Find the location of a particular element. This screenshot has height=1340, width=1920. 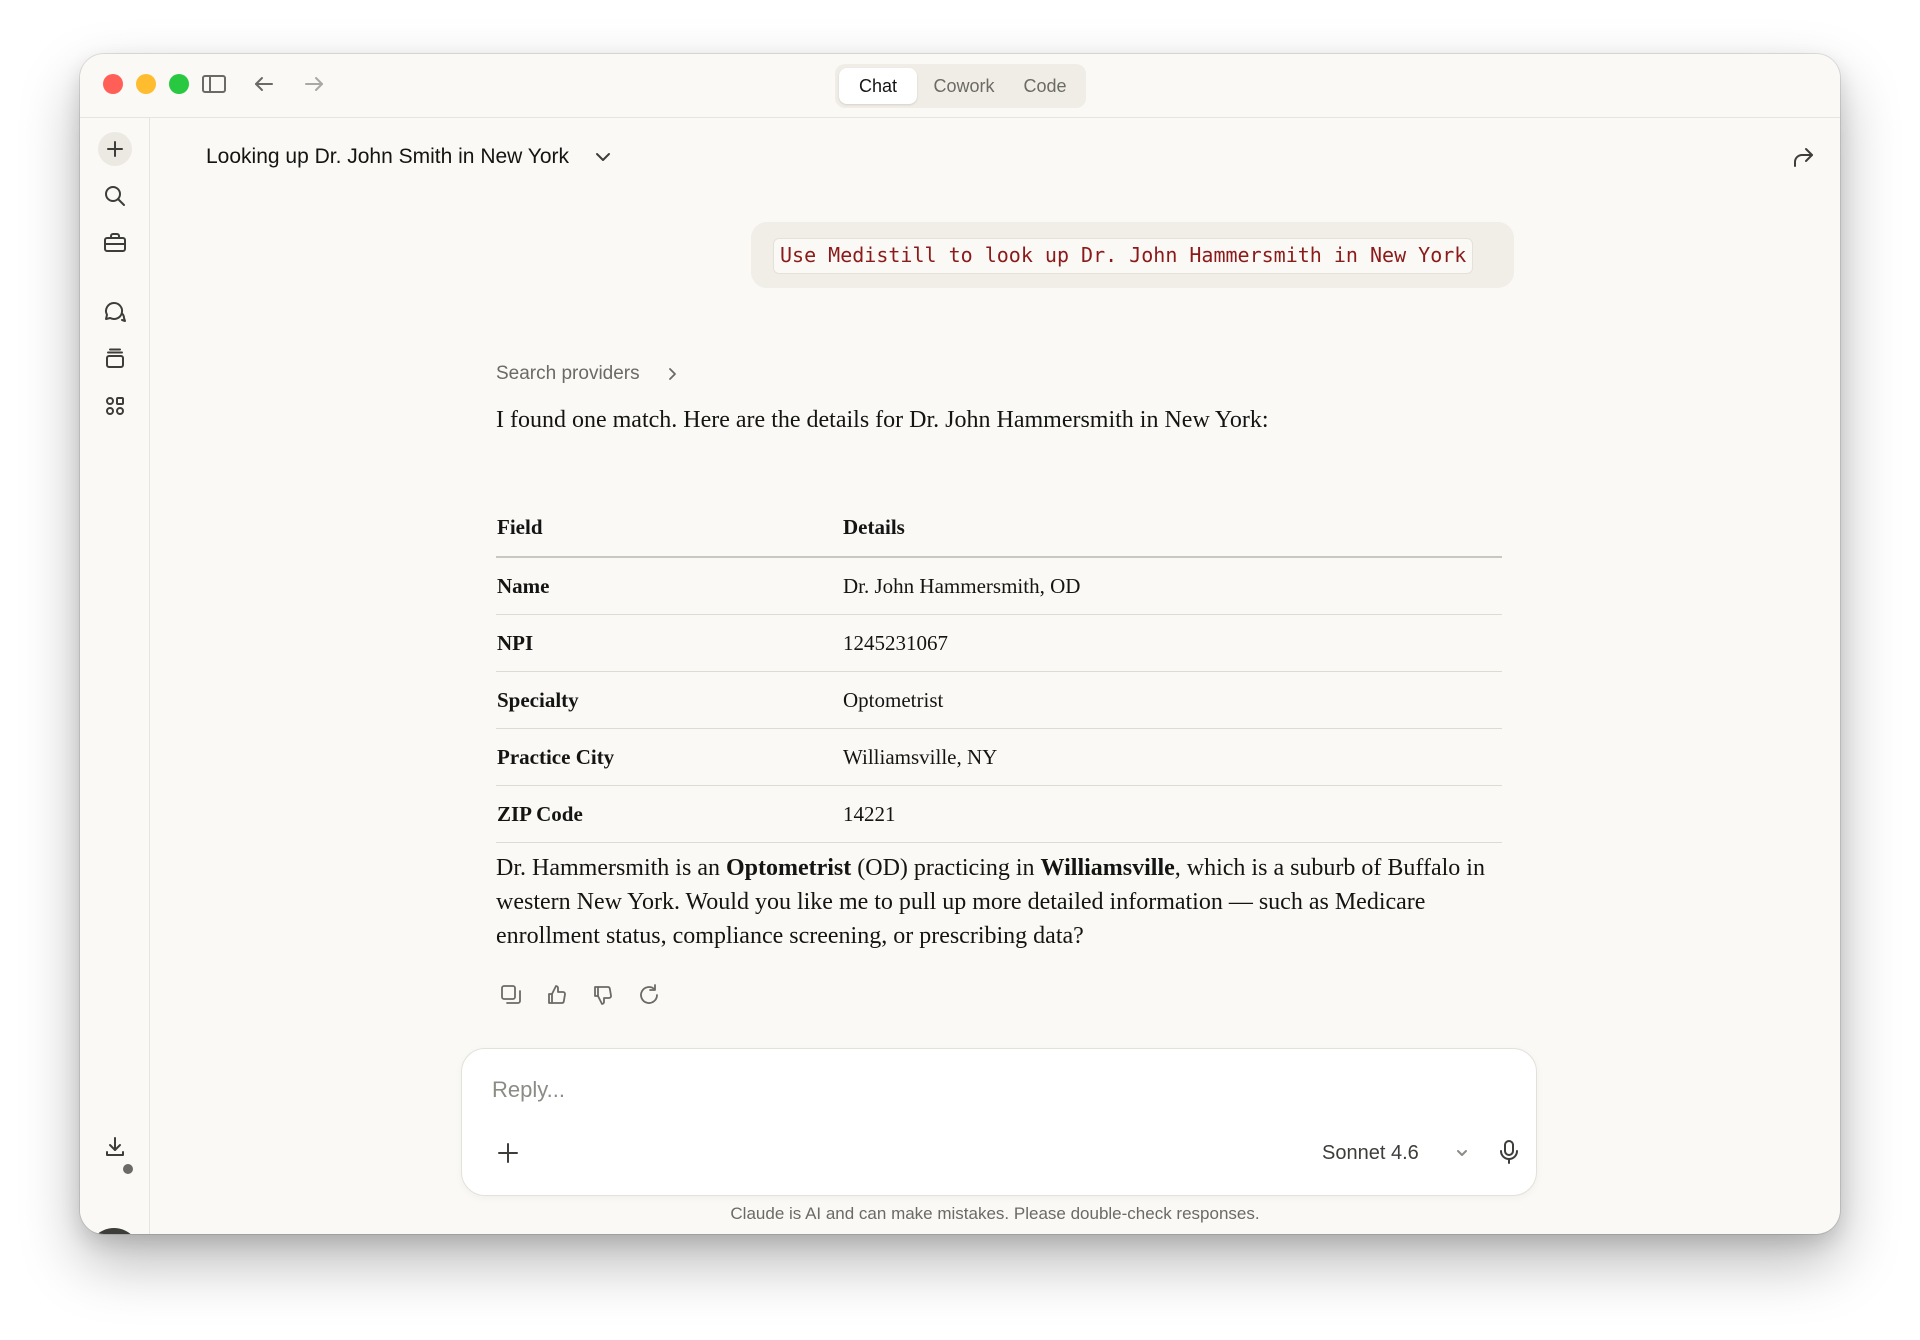

table-cell-value: Optometrist is located at coordinates (1172, 700).